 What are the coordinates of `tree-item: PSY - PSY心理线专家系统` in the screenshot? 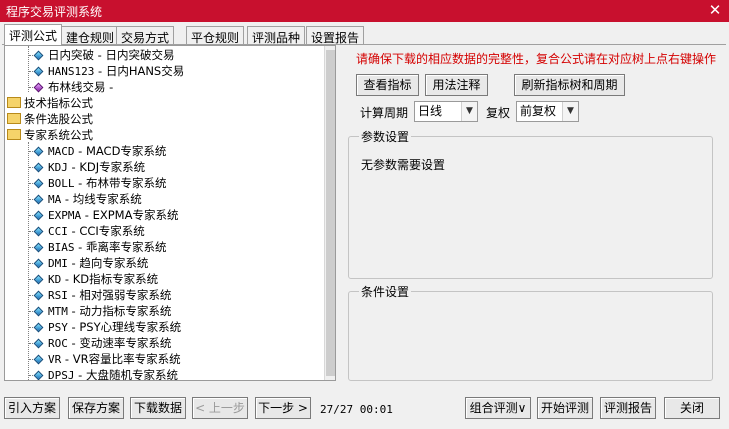 It's located at (105, 327).